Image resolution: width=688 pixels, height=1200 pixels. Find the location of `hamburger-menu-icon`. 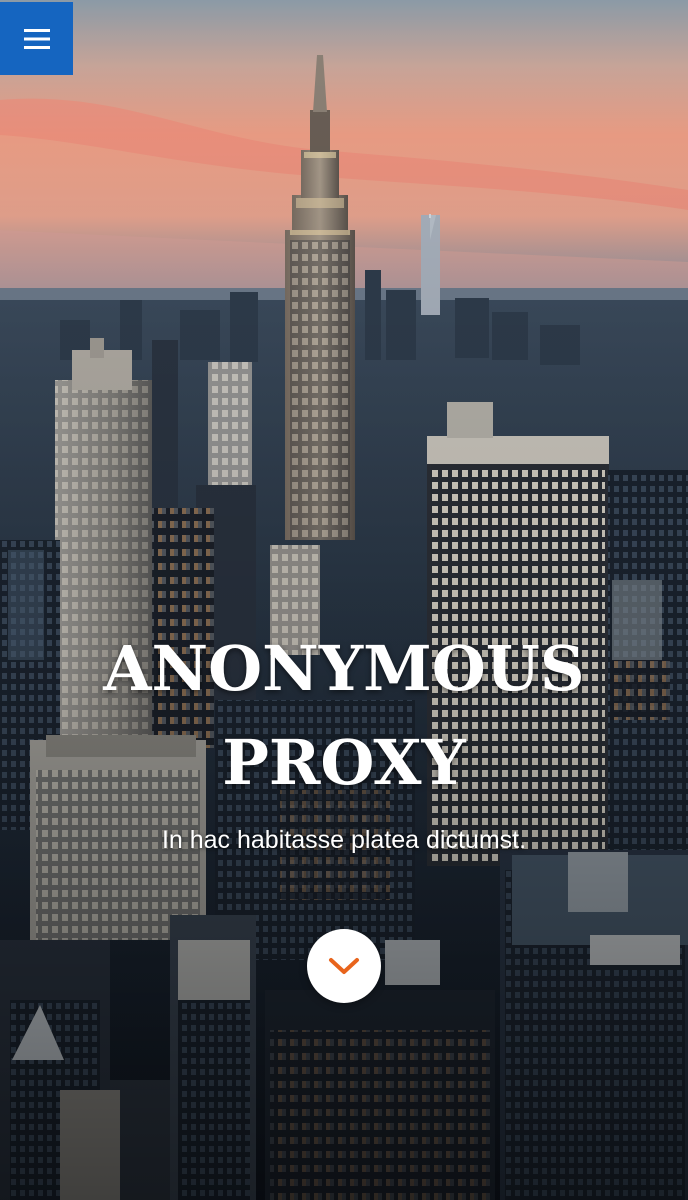

hamburger-menu-icon is located at coordinates (36, 38).